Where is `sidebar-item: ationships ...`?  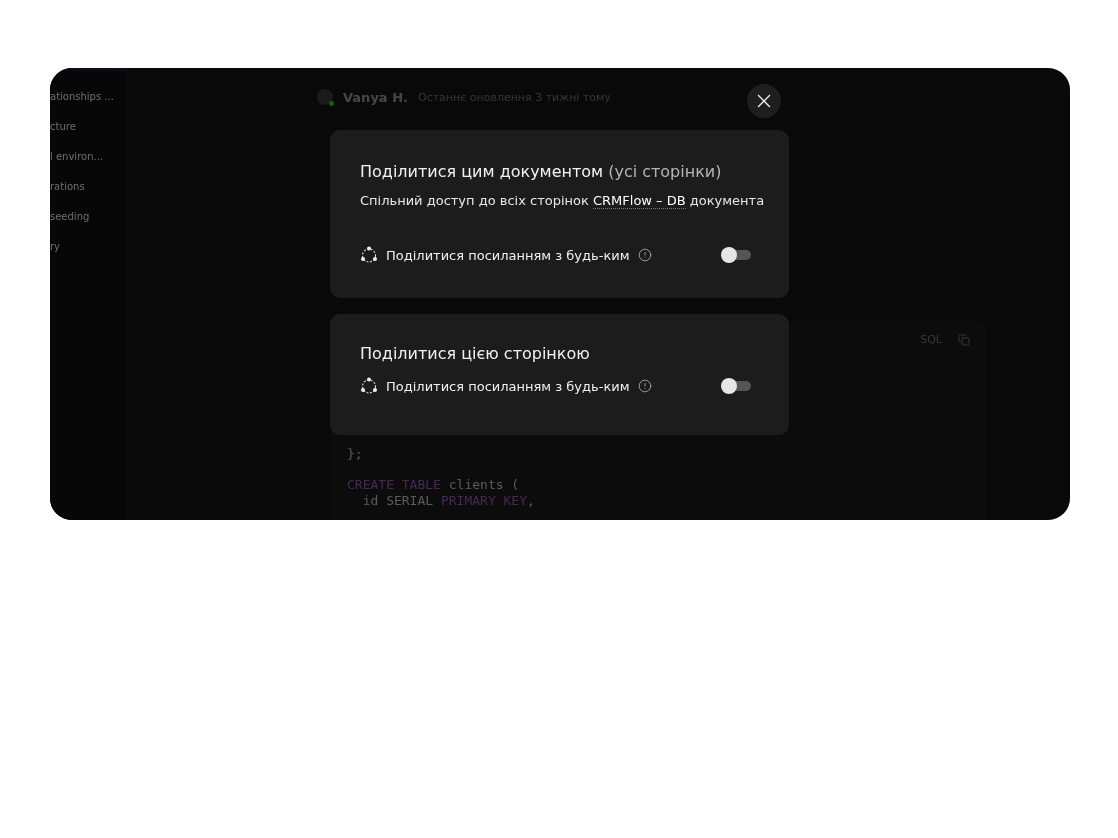
sidebar-item: ationships ... is located at coordinates (88, 97).